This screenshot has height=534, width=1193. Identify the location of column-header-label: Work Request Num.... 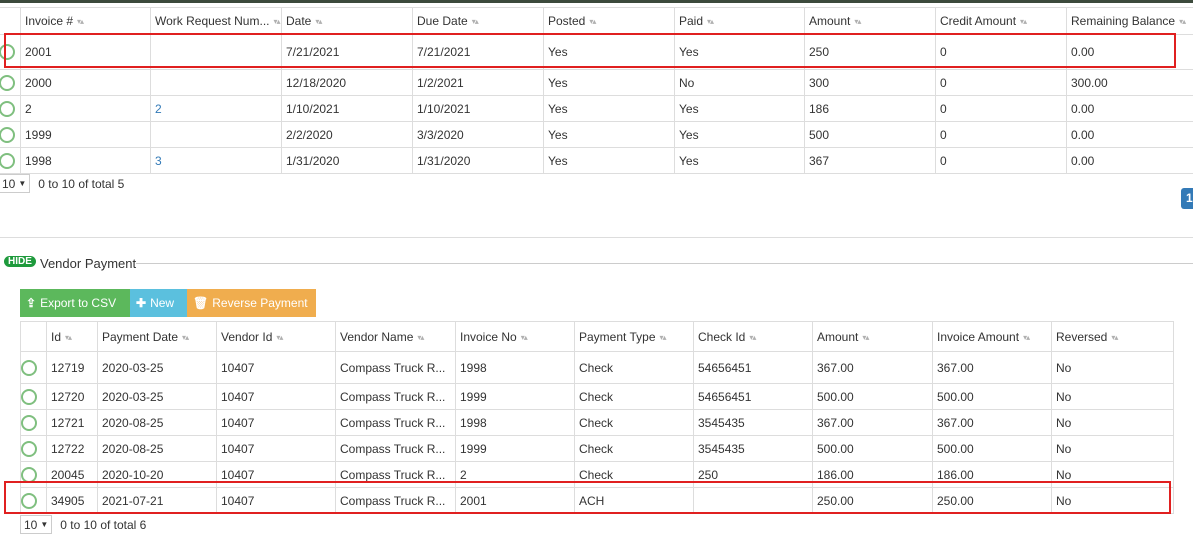
(212, 21).